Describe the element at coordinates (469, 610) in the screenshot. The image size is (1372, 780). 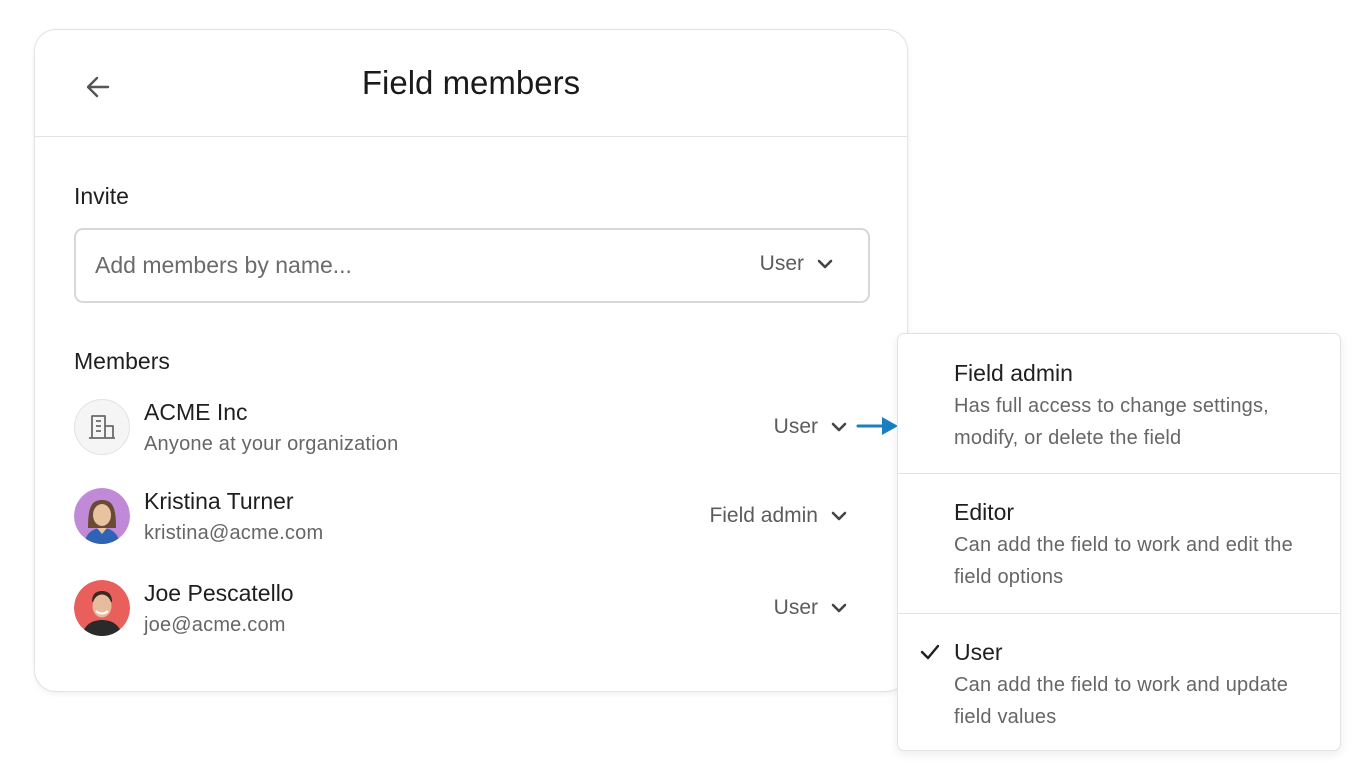
I see `member-row-joe: Joe Pescatello joe@acme.com User` at that location.